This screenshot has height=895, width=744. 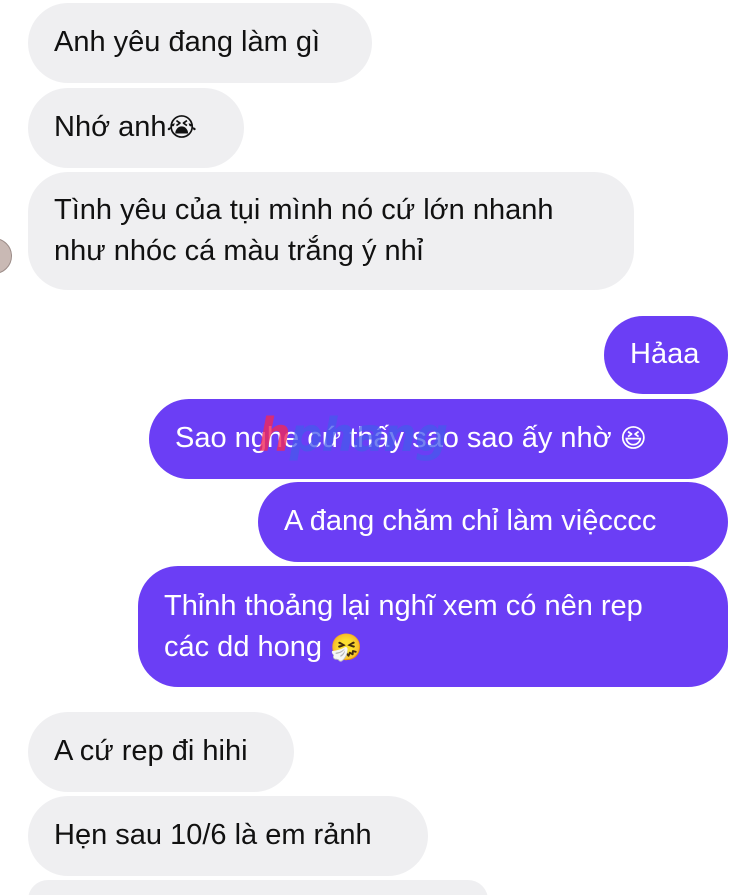 I want to click on message-text: Hảaa, so click(x=665, y=354).